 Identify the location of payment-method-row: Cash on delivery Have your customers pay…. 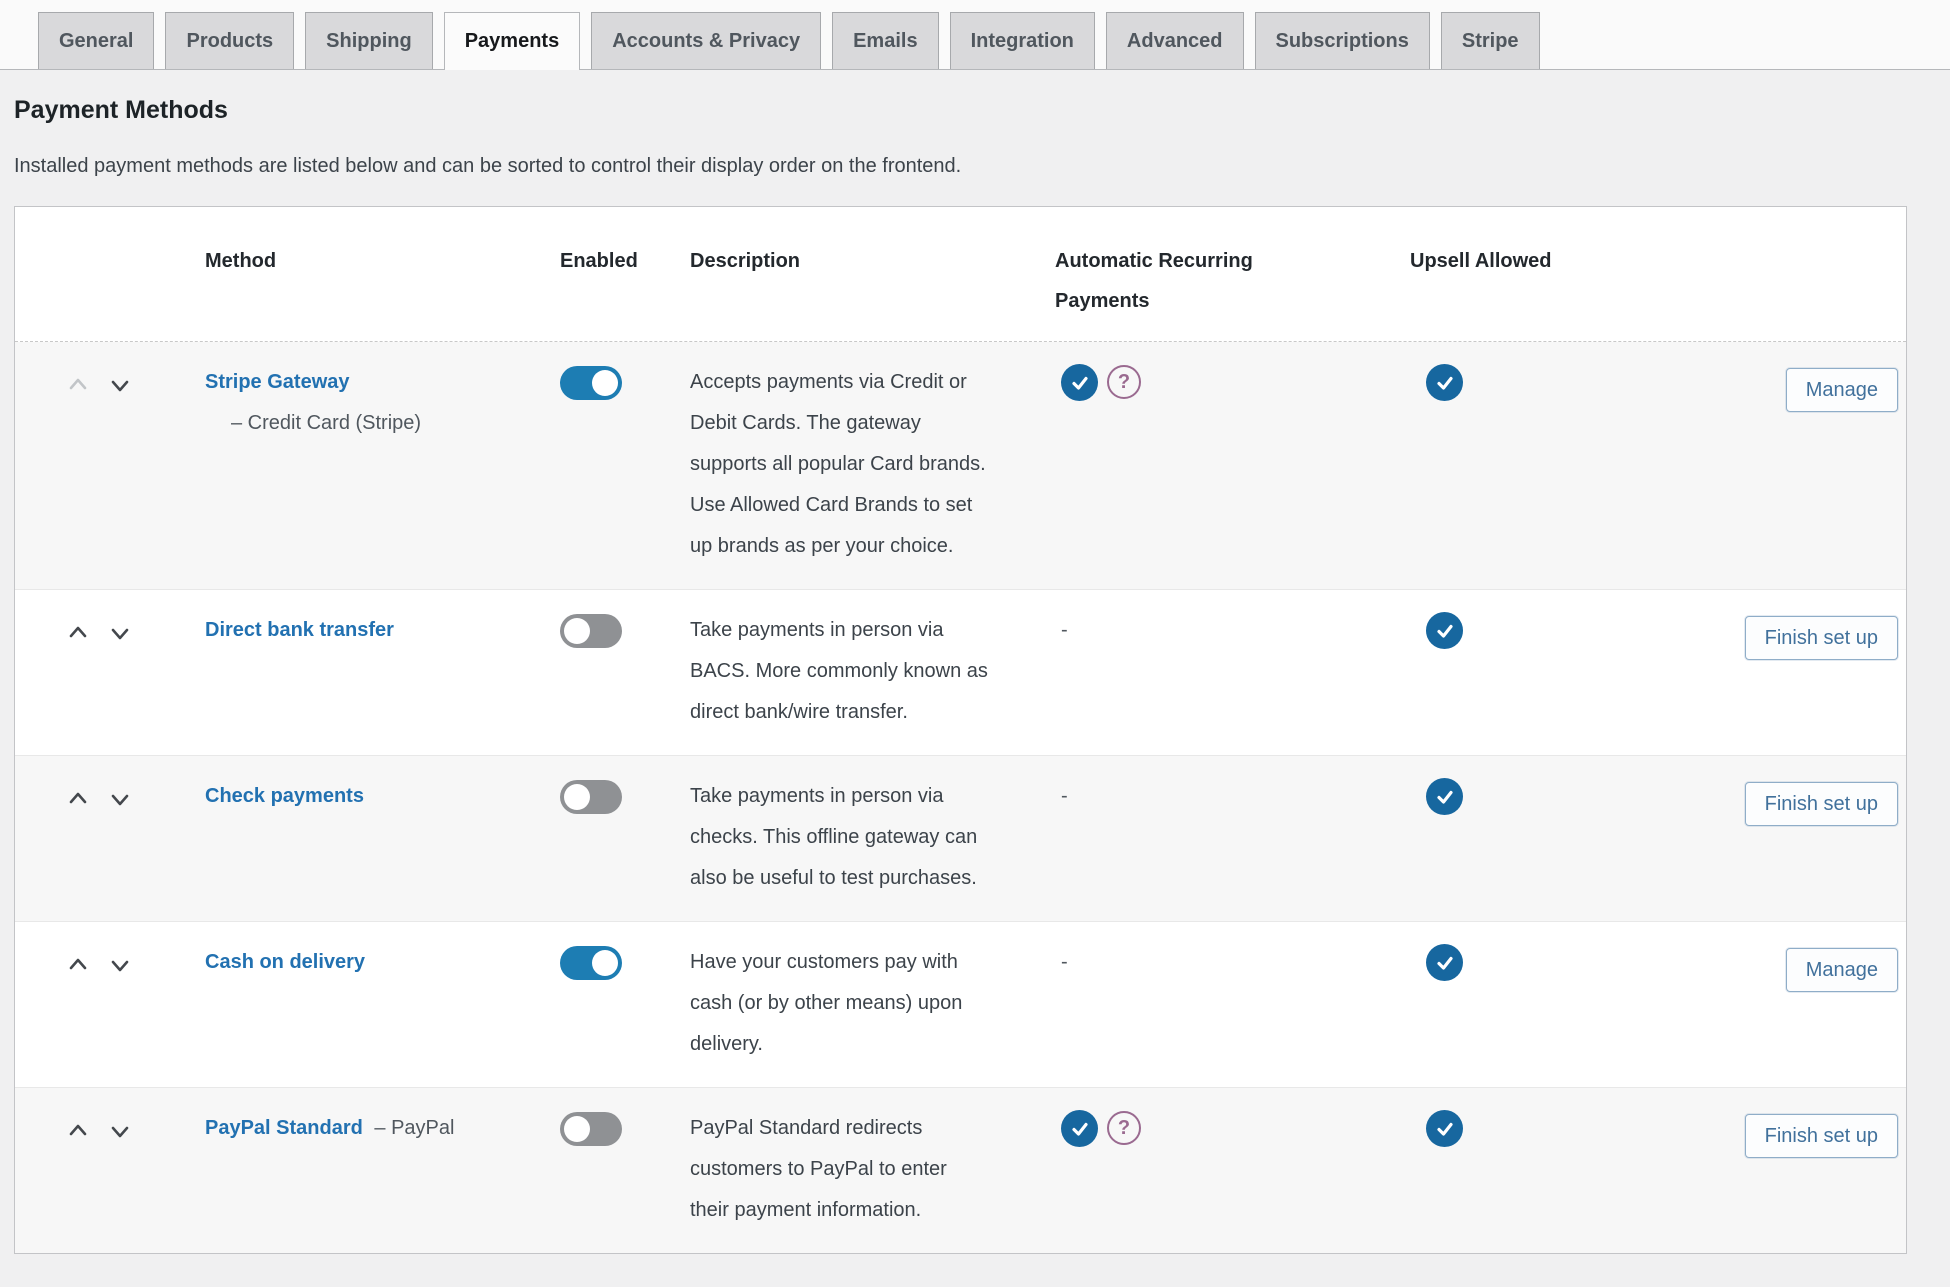
(960, 1004).